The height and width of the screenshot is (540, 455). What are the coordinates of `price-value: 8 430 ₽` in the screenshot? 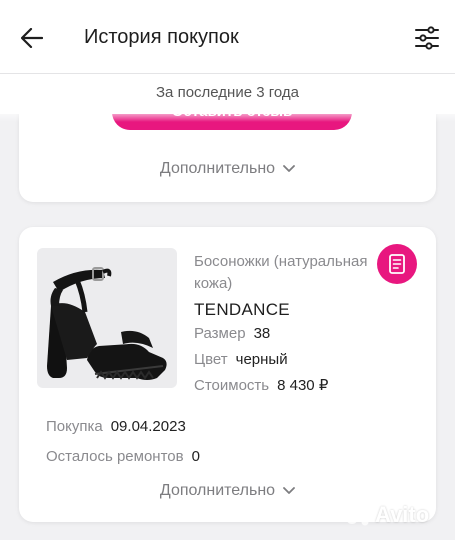 It's located at (303, 385).